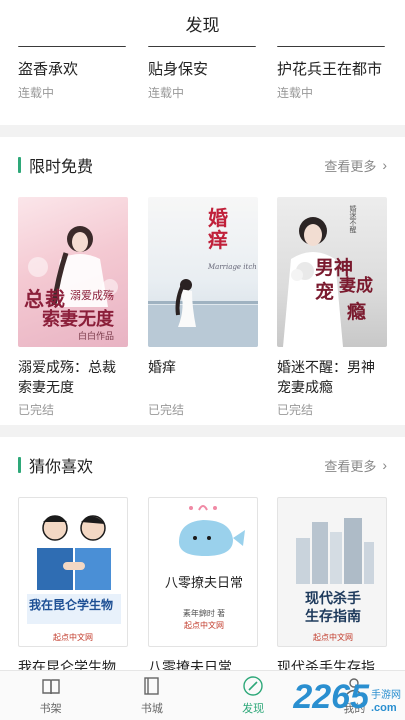  Describe the element at coordinates (332, 272) in the screenshot. I see `book-cover: 婚迷不醒 男神 宠 妻成 瘾` at that location.